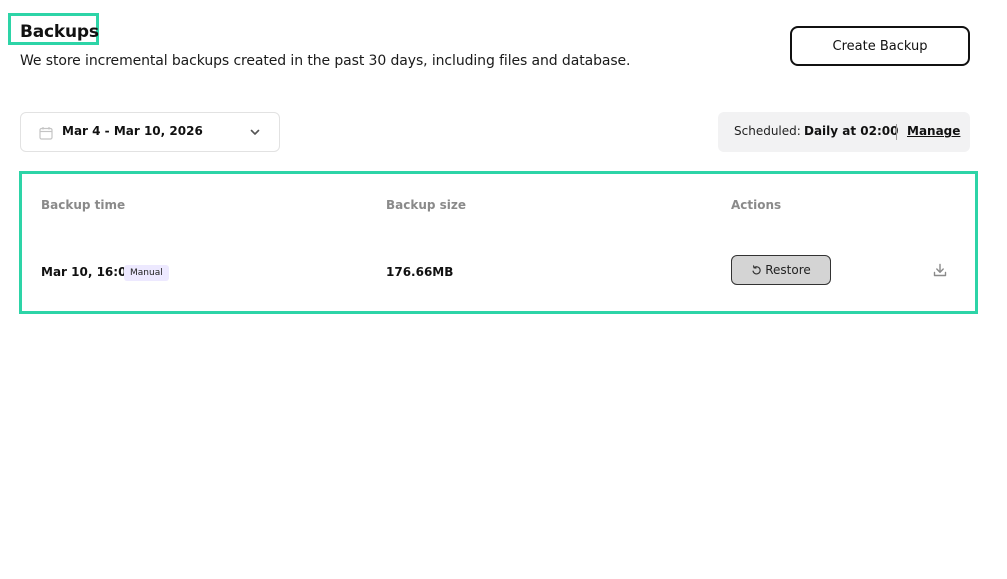 This screenshot has width=1007, height=579. Describe the element at coordinates (83, 205) in the screenshot. I see `column-header-backup-time: Backup time` at that location.